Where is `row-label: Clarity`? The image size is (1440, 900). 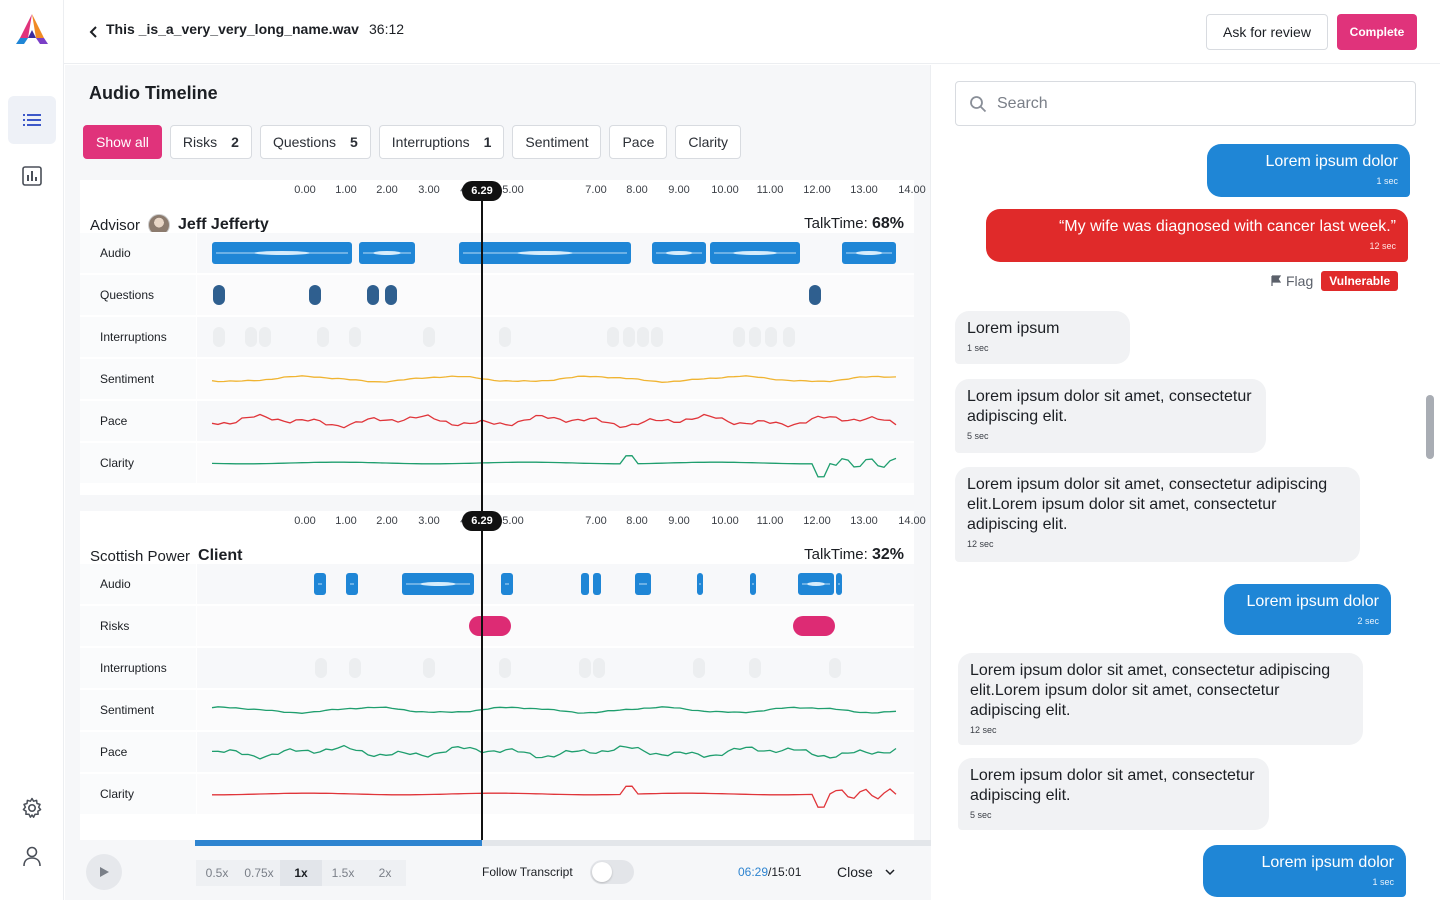 row-label: Clarity is located at coordinates (117, 794).